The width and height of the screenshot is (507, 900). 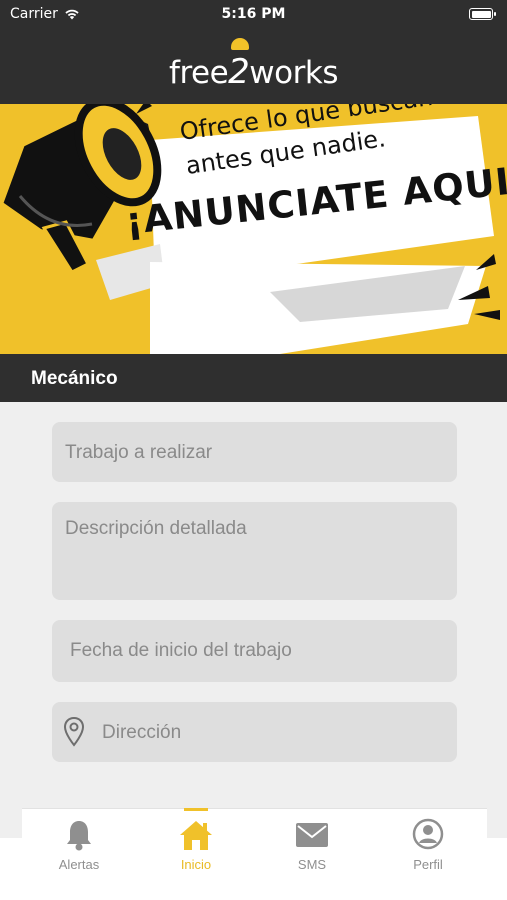 I want to click on section-header: Mecánico, so click(x=253, y=378).